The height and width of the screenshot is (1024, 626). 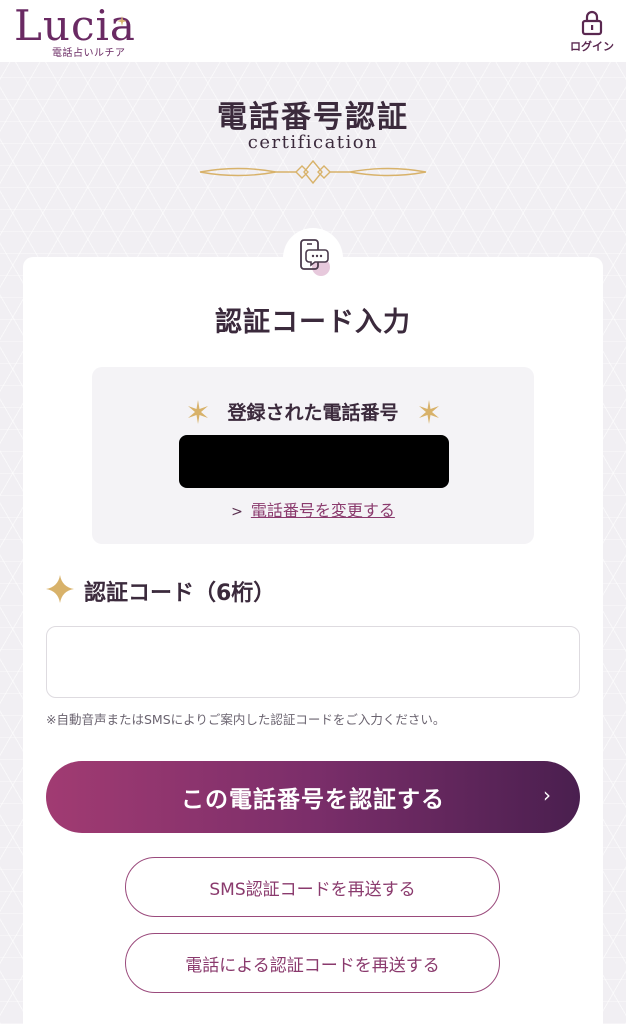 I want to click on logo-sparkle-icon, so click(x=122, y=21).